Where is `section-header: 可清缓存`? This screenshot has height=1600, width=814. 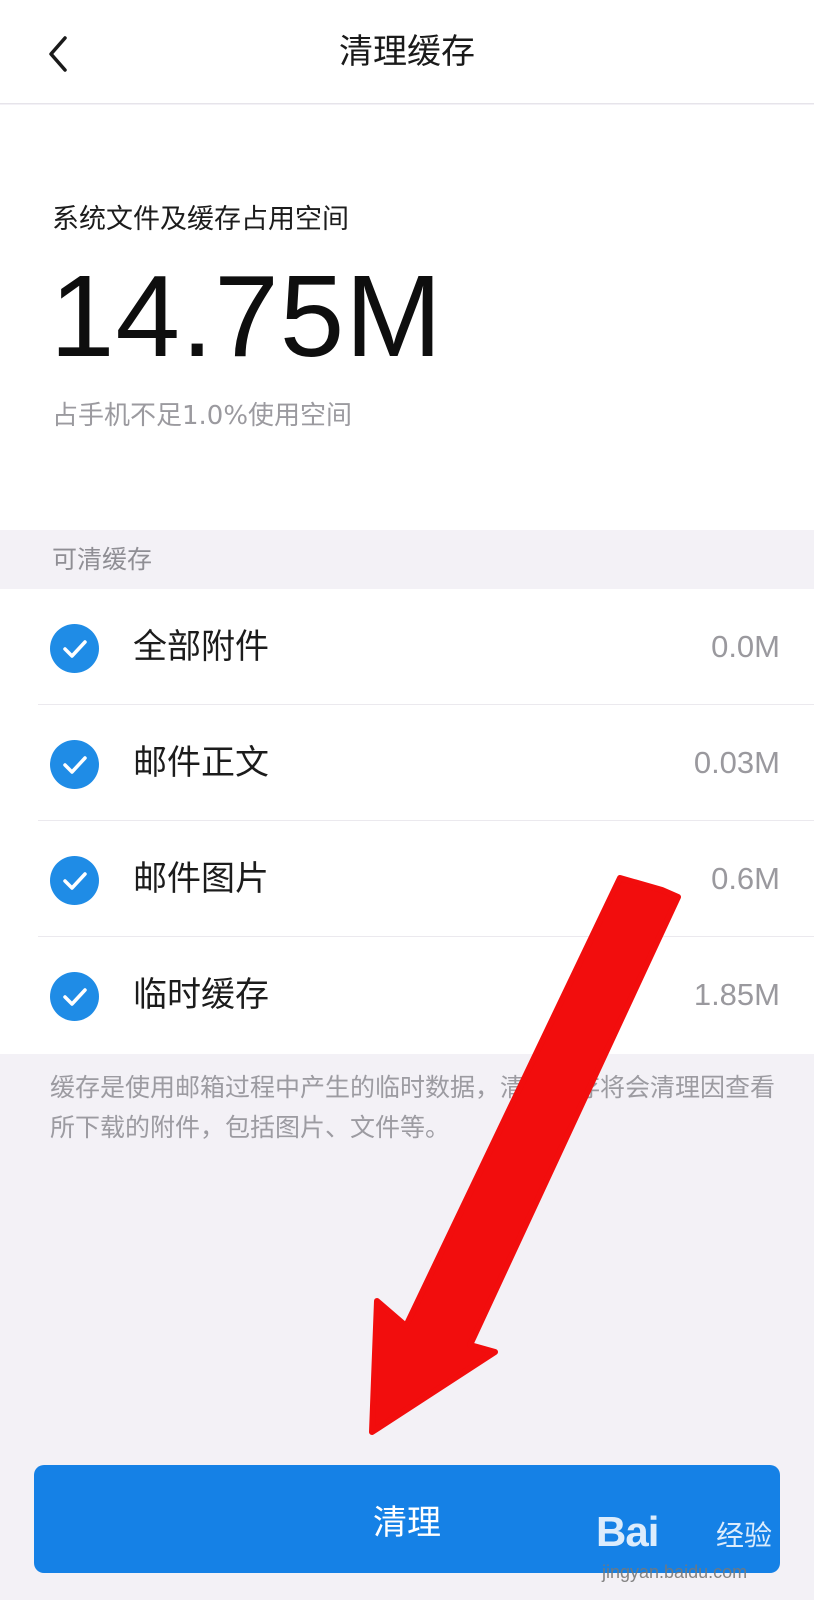 section-header: 可清缓存 is located at coordinates (102, 559).